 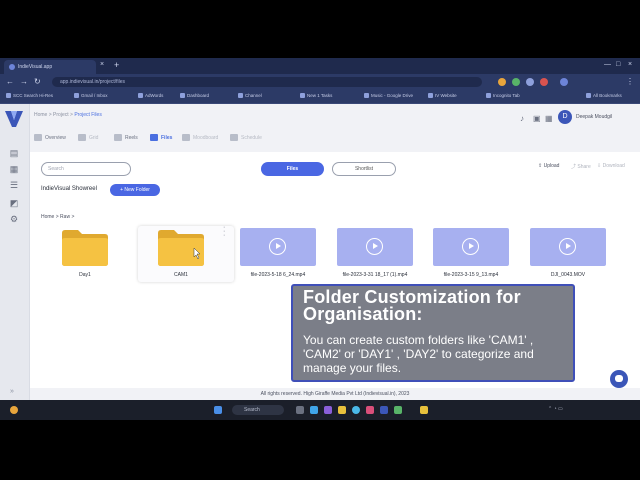 I want to click on avatar: D, so click(x=565, y=117).